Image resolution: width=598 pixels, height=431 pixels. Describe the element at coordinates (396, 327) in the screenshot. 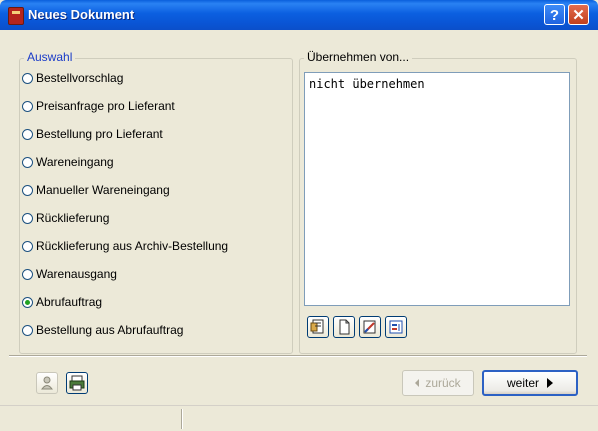

I see `list-properties-icon` at that location.